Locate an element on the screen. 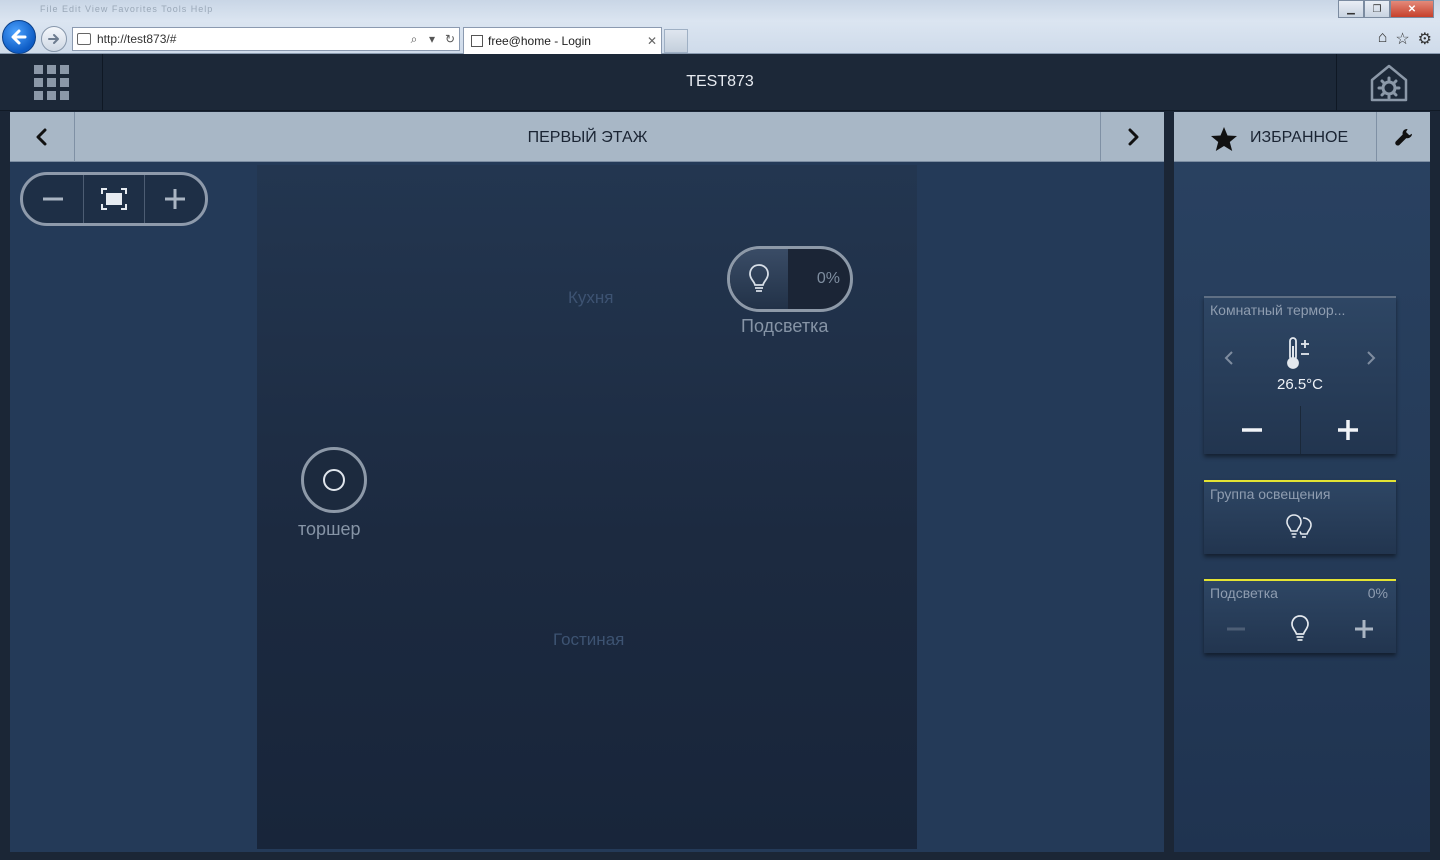 This screenshot has width=1440, height=860. address-bar: http://test873/# ⌕ ▾ ↻ is located at coordinates (266, 39).